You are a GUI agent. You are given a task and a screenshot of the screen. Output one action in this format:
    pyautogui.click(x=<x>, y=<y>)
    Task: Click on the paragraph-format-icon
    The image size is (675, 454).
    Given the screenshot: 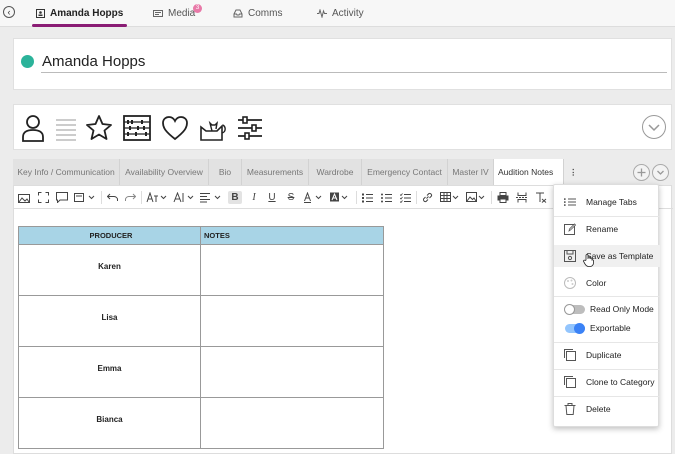 What is the action you would take?
    pyautogui.click(x=85, y=197)
    